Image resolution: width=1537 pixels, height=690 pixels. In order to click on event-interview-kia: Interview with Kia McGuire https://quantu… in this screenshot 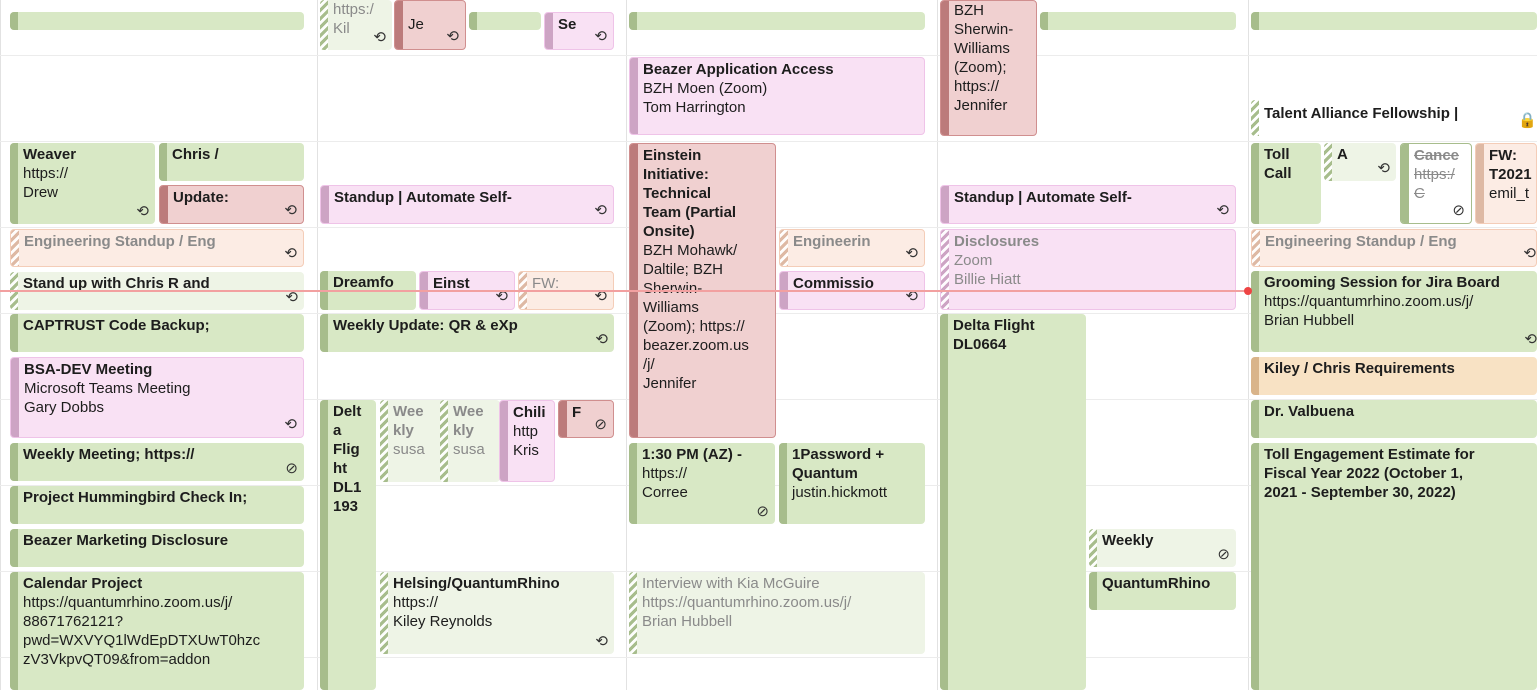, I will do `click(777, 613)`.